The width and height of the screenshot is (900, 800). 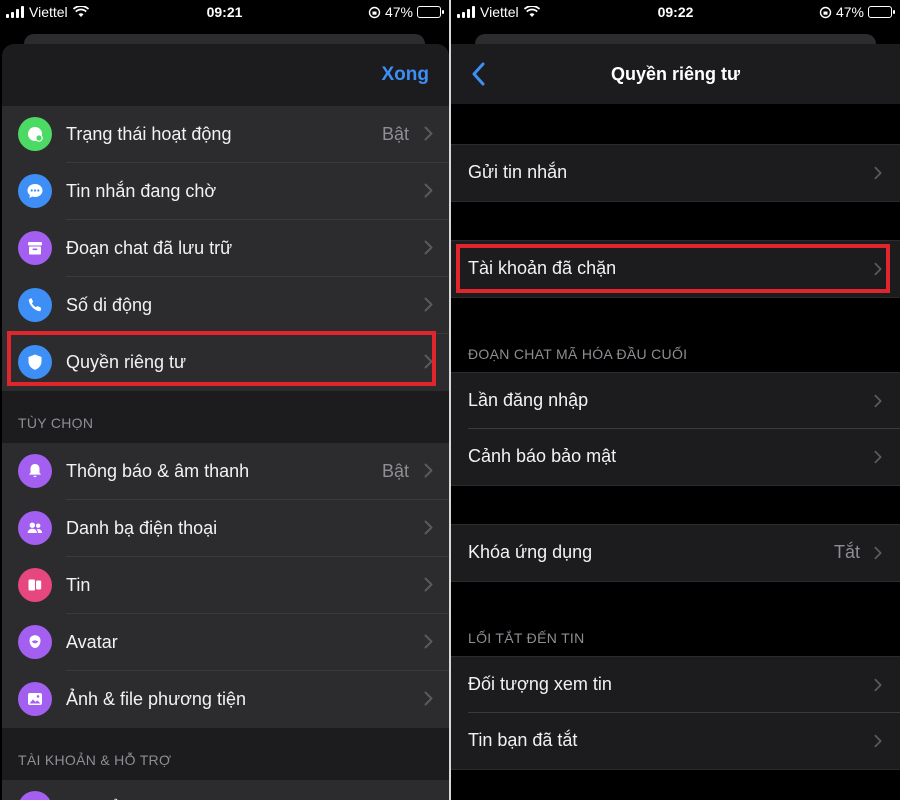 What do you see at coordinates (530, 552) in the screenshot?
I see `row-label: Khóa ứng dụng` at bounding box center [530, 552].